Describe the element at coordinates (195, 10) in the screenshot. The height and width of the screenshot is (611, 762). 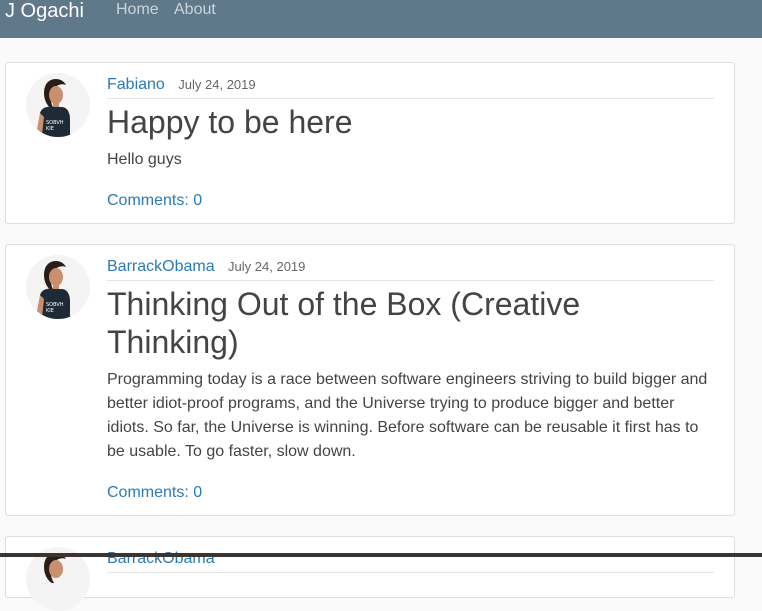
I see `nav-about-link: About` at that location.